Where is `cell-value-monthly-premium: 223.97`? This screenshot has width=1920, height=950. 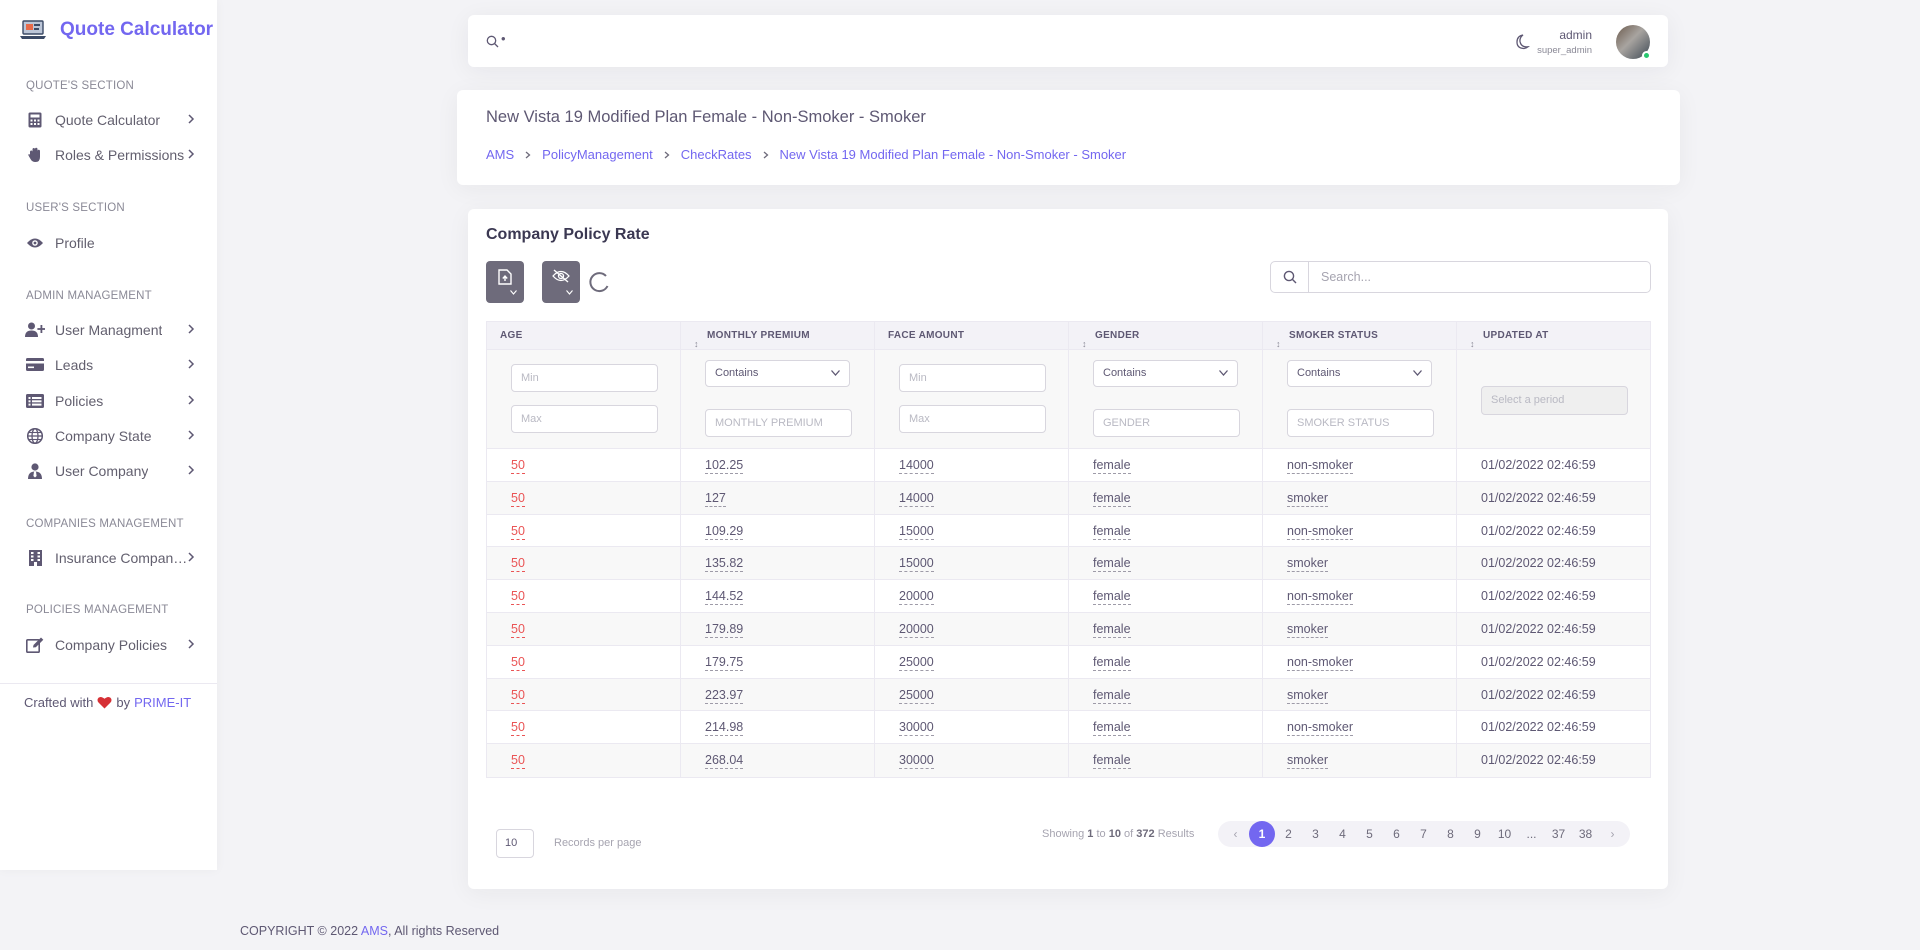
cell-value-monthly-premium: 223.97 is located at coordinates (724, 695).